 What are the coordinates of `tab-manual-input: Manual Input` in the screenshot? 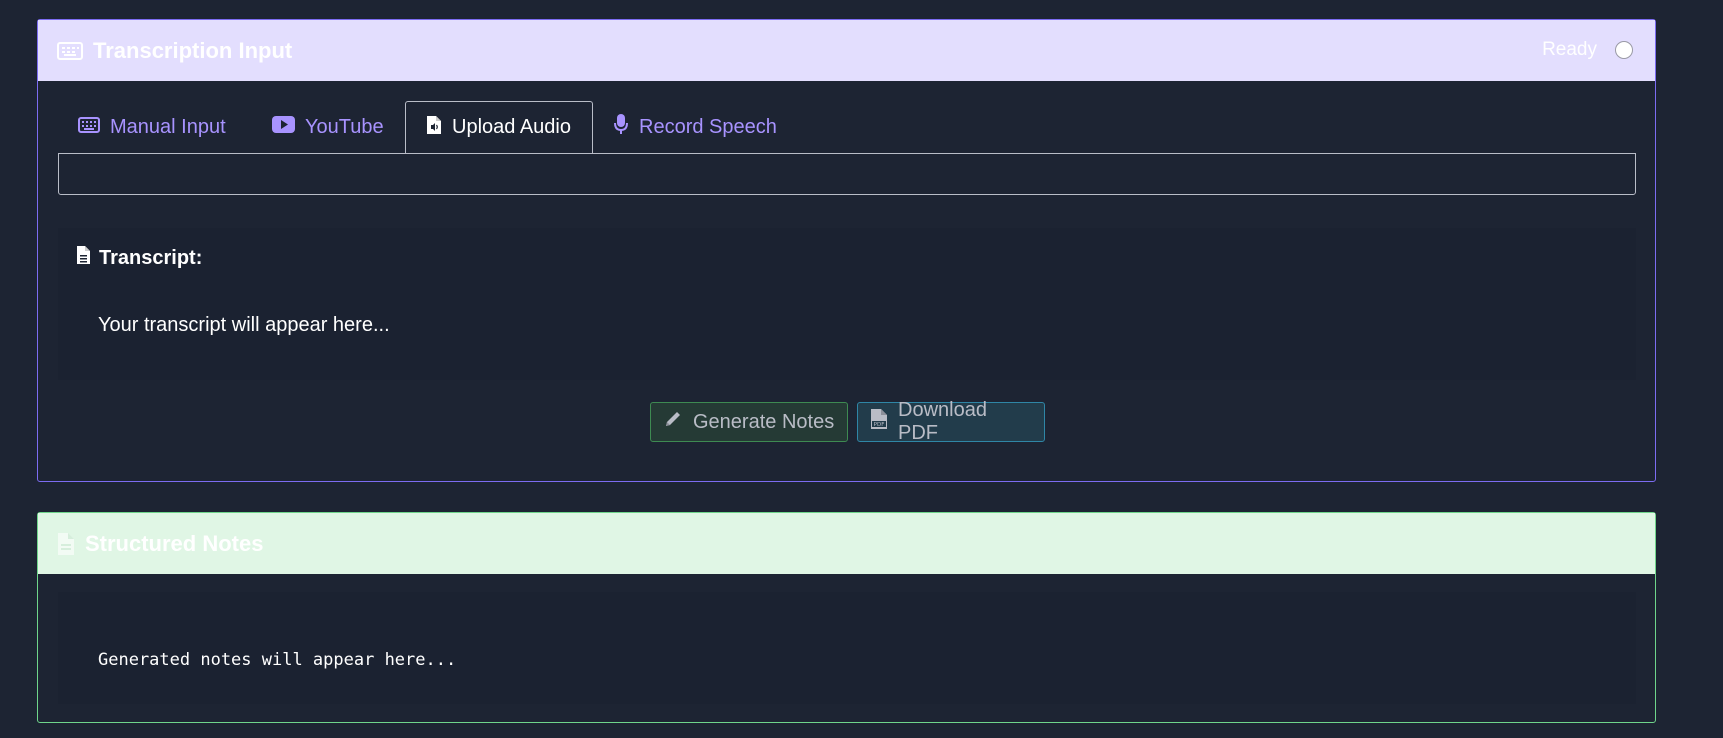 It's located at (152, 127).